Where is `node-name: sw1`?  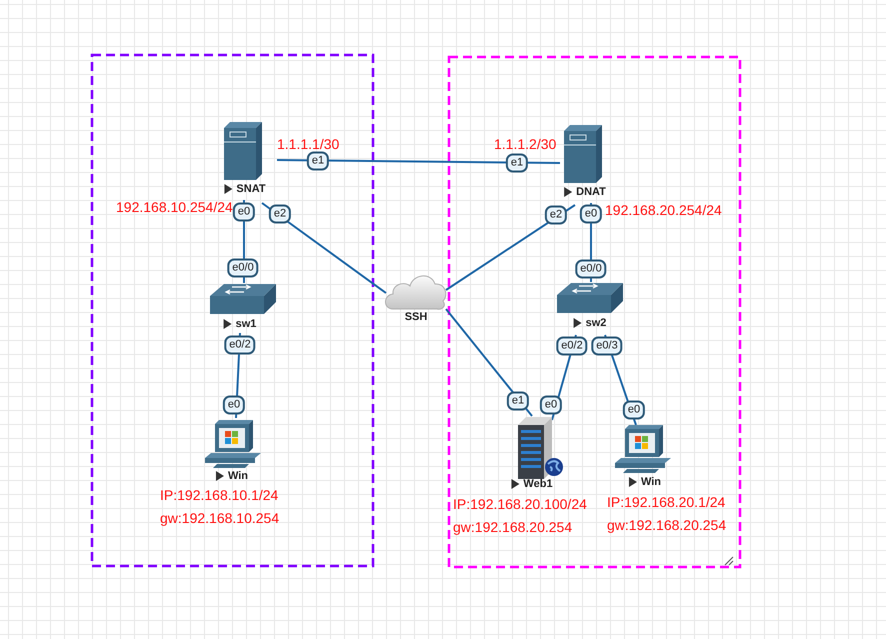
node-name: sw1 is located at coordinates (246, 324).